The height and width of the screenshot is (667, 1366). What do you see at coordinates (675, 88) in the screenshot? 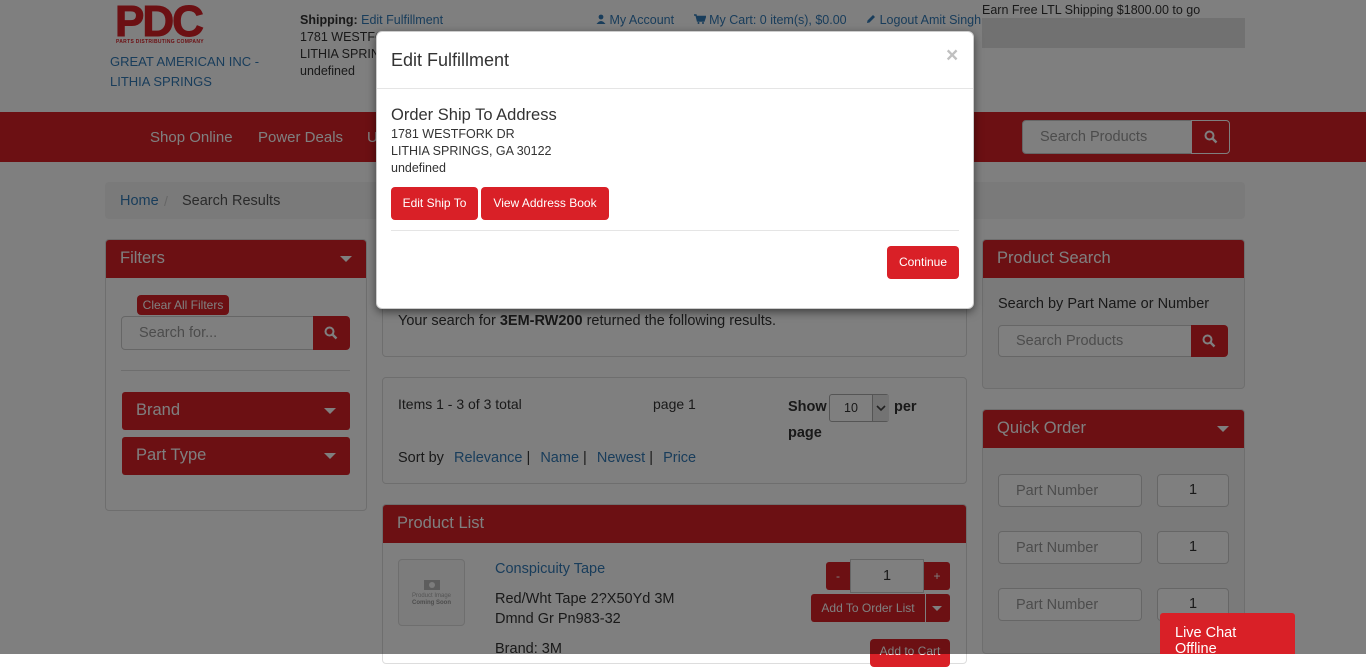
I see `modal-header-divider` at bounding box center [675, 88].